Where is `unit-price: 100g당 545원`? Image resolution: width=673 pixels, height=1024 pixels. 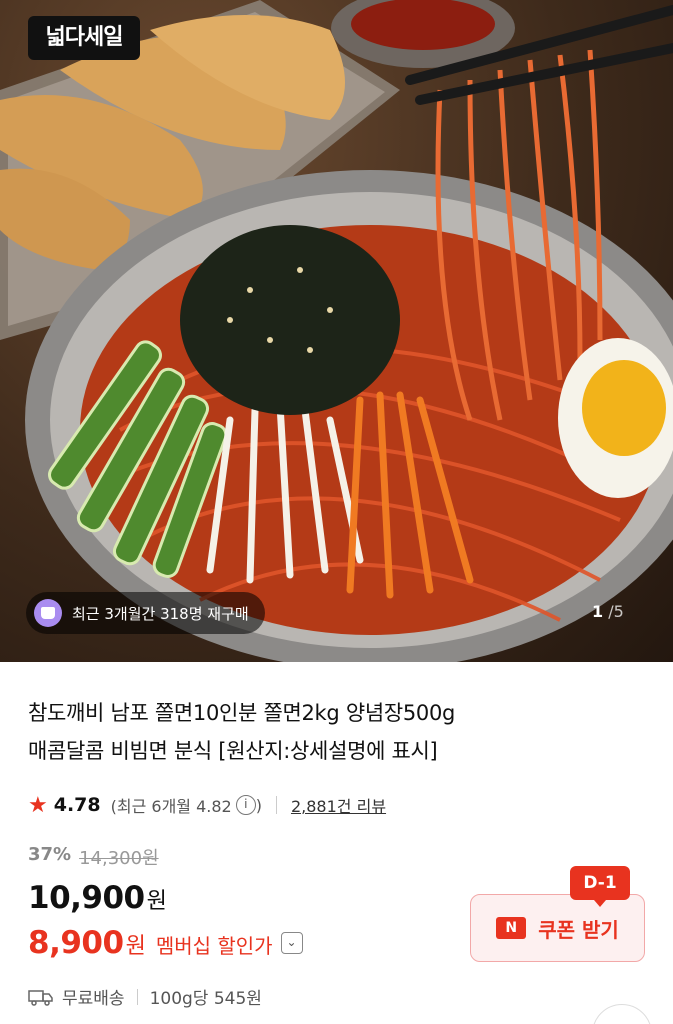
unit-price: 100g당 545원 is located at coordinates (205, 999).